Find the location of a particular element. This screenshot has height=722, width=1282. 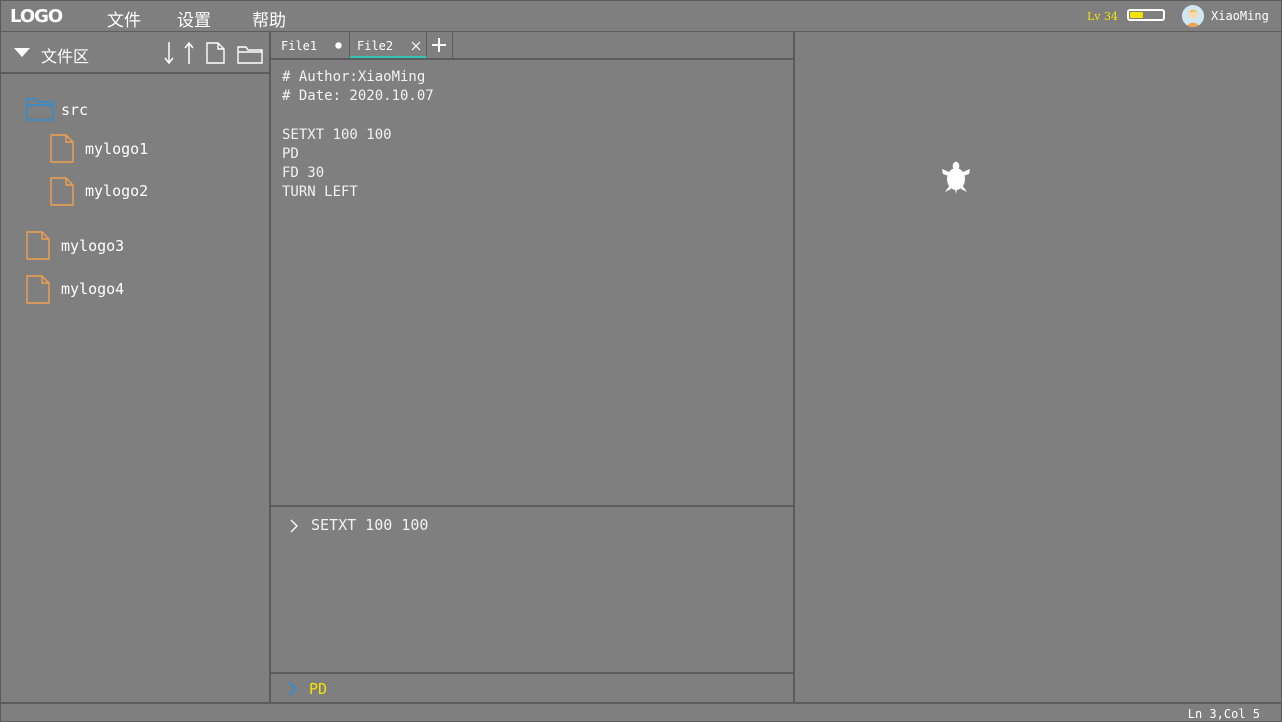

tab-file1: File1 is located at coordinates (310, 45).